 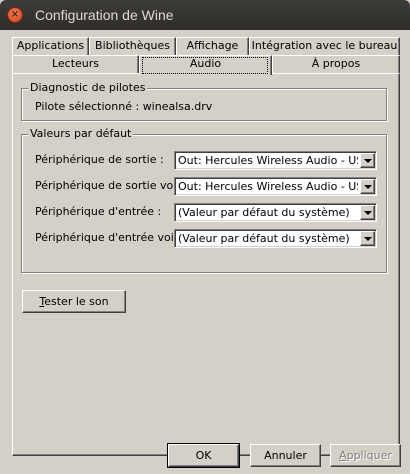 I want to click on focus-ring, so click(x=205, y=65).